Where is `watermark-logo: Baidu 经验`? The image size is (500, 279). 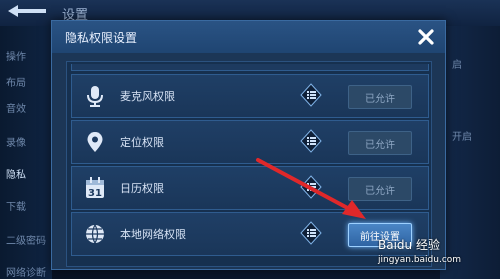 watermark-logo: Baidu 经验 is located at coordinates (409, 245).